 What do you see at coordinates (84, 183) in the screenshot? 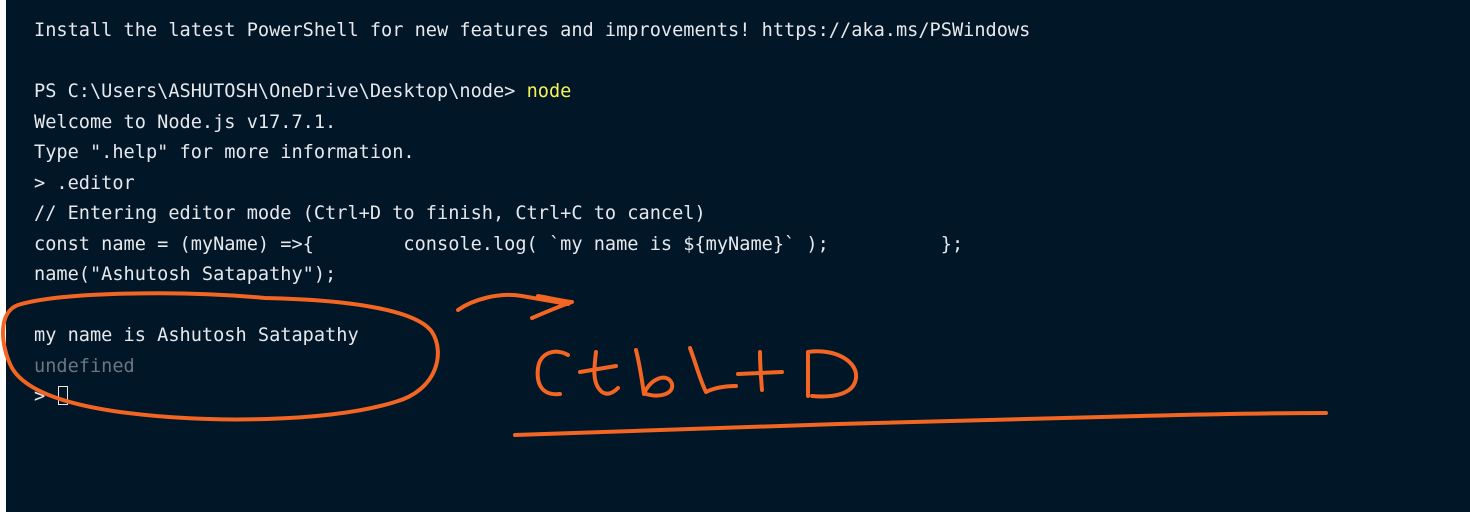
I see `editor-command-line: > .editor` at bounding box center [84, 183].